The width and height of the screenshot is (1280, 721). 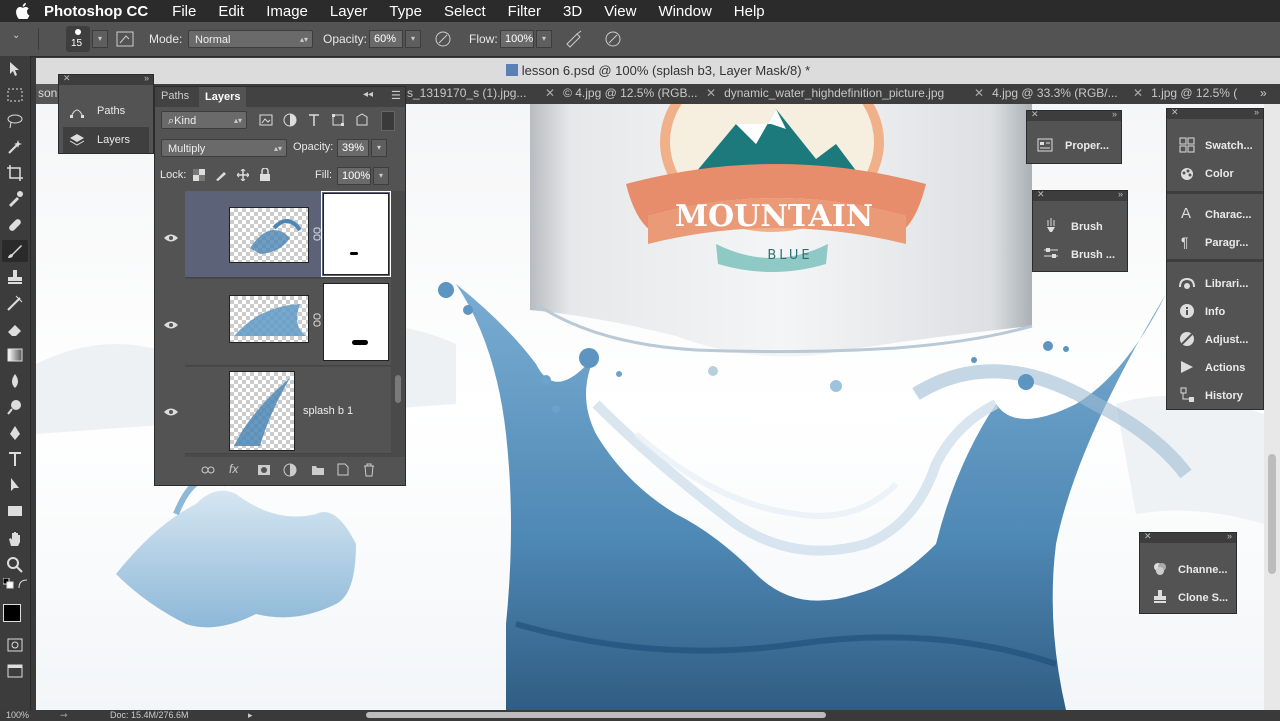 I want to click on panel-item-paths: Paths, so click(x=106, y=112).